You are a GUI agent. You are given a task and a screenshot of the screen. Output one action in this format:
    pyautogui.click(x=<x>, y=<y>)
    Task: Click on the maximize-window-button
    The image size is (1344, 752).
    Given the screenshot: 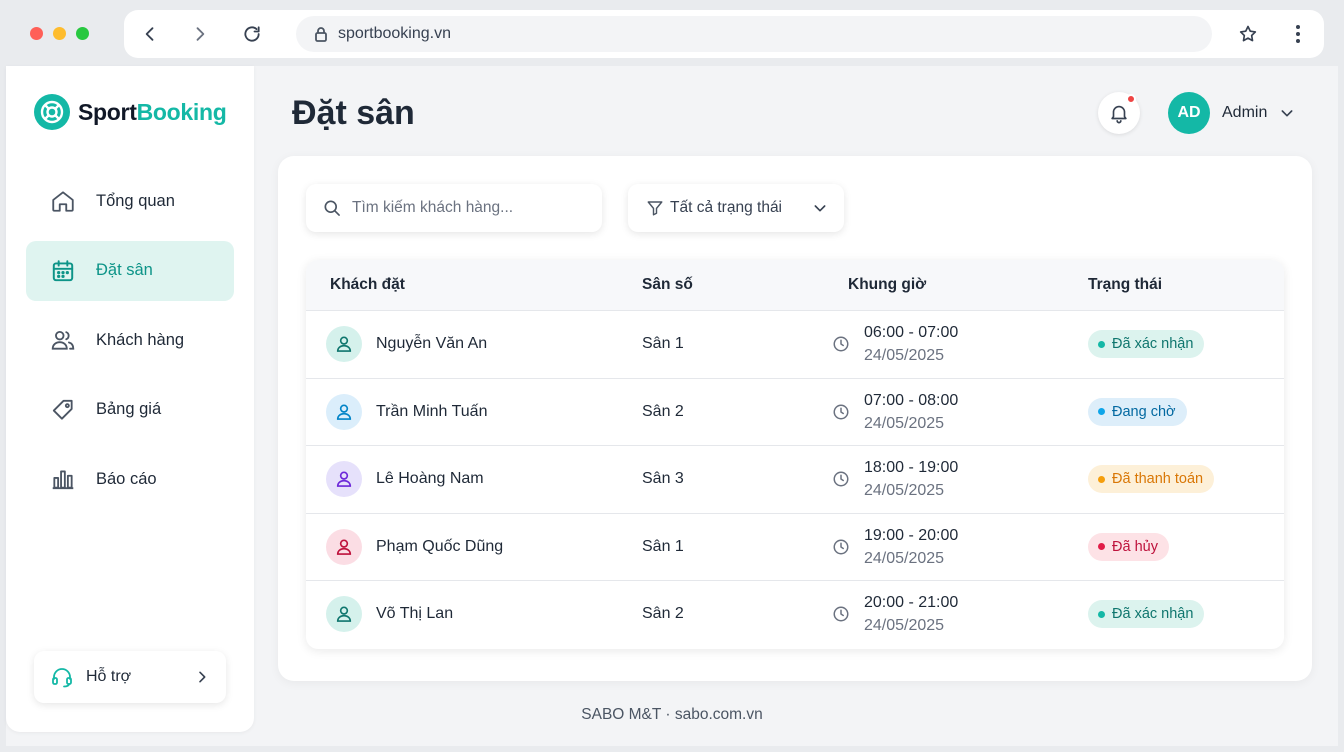 What is the action you would take?
    pyautogui.click(x=82, y=33)
    